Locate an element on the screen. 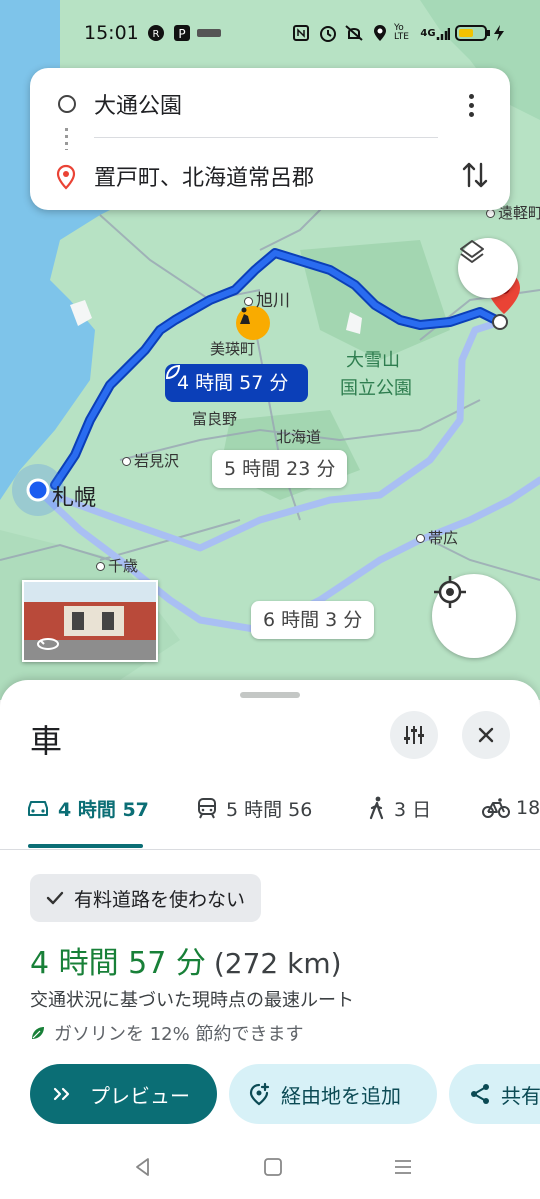  preview-button: プレビュー is located at coordinates (123, 1094).